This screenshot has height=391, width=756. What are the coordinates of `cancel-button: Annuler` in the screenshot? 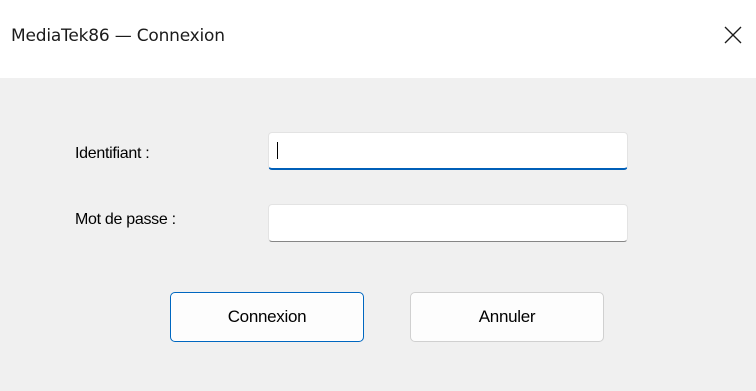 It's located at (507, 317).